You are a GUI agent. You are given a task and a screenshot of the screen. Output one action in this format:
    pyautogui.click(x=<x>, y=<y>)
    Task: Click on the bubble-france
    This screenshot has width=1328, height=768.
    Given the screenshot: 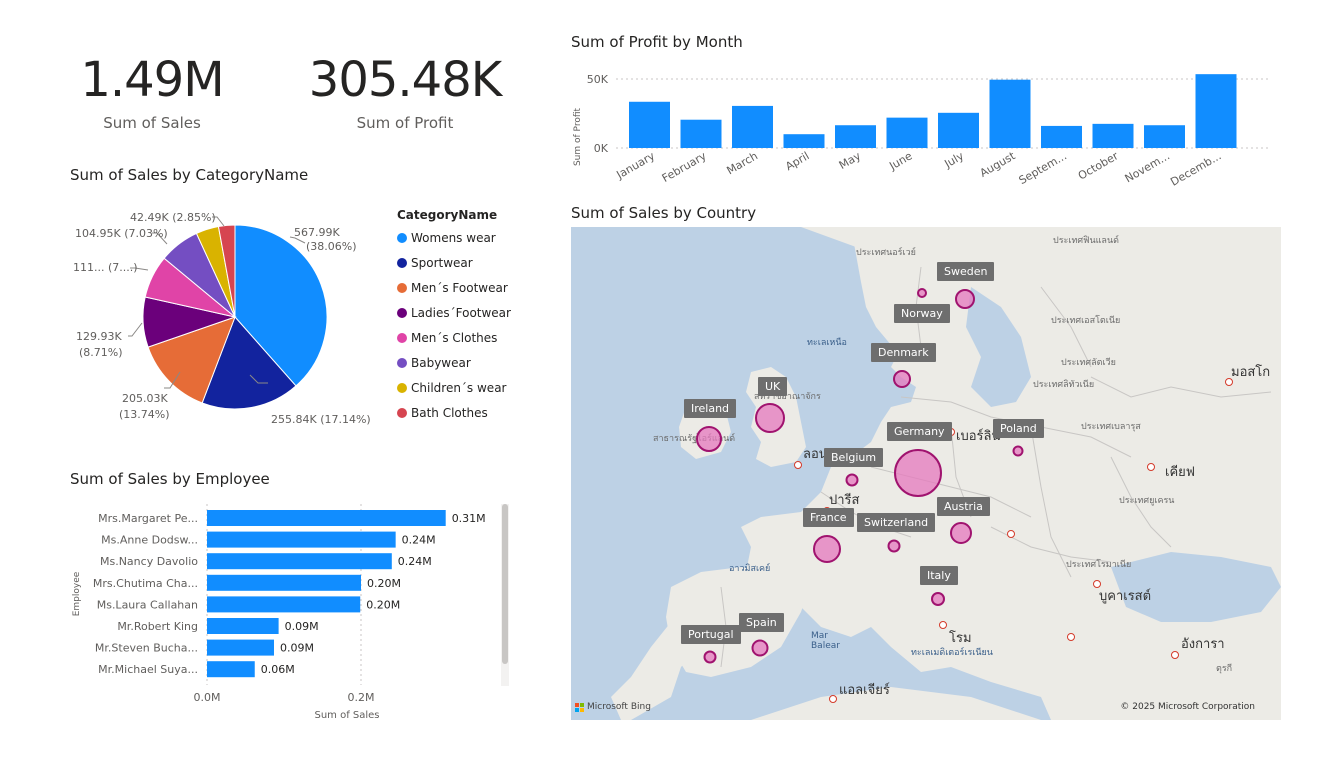 What is the action you would take?
    pyautogui.click(x=827, y=549)
    